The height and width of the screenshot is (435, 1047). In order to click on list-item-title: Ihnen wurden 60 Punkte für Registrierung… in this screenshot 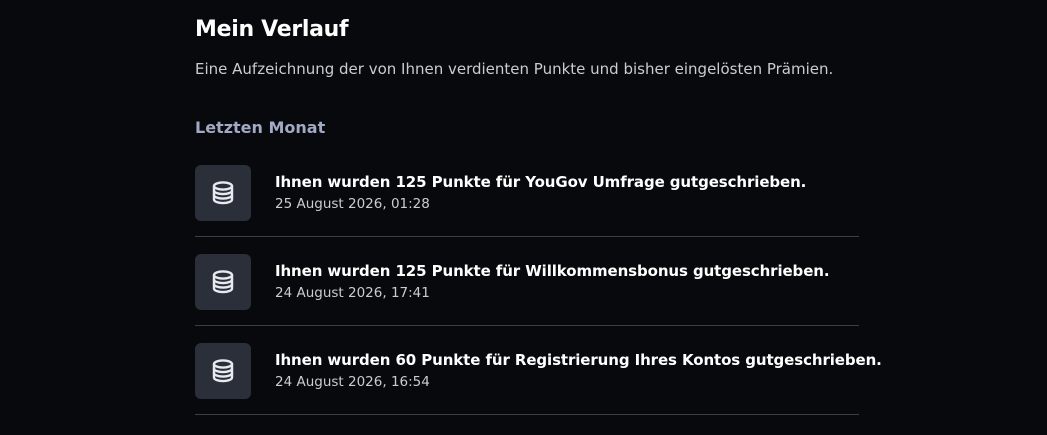, I will do `click(578, 360)`.